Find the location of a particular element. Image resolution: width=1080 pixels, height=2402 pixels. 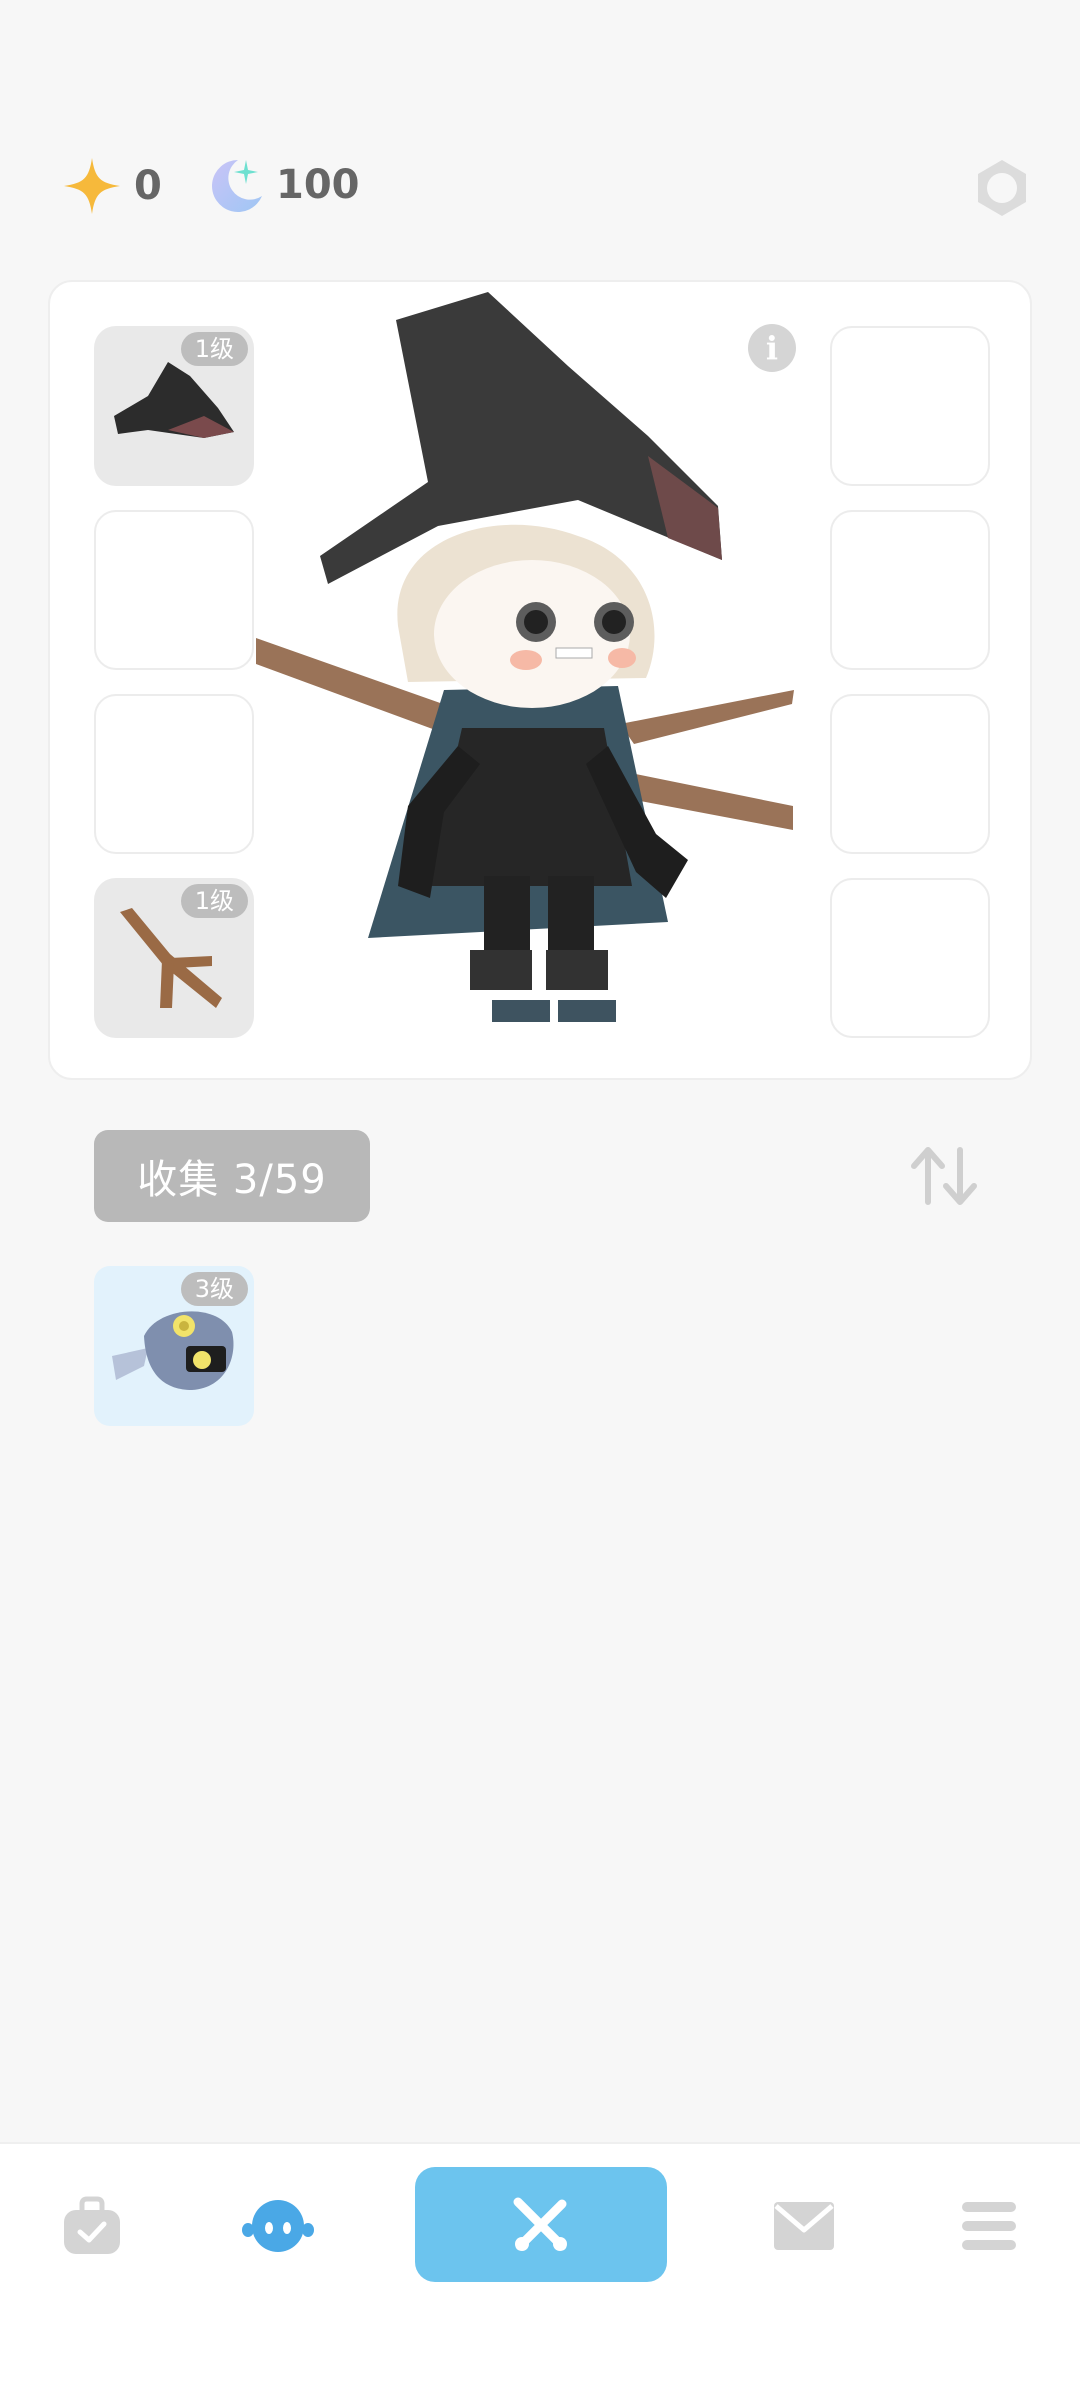

mail-icon is located at coordinates (804, 2226).